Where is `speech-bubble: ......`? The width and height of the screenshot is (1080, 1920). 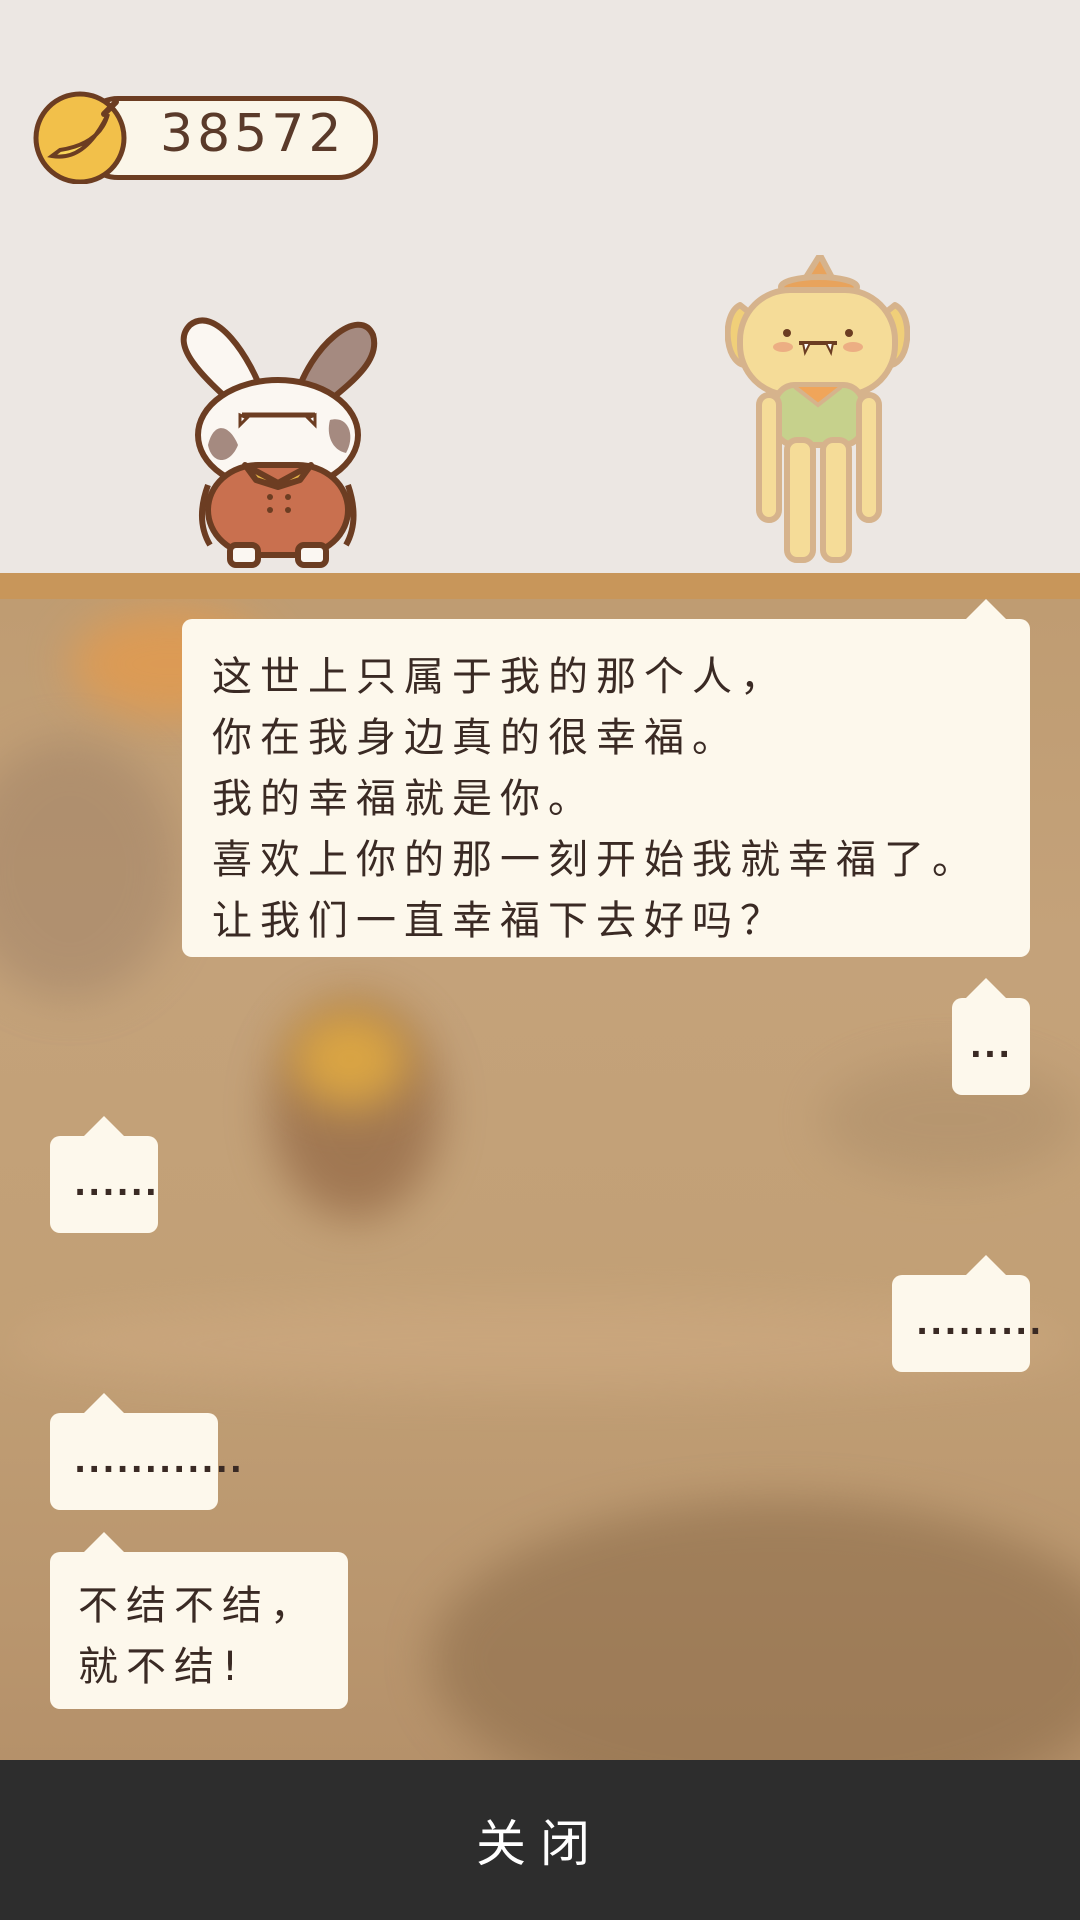 speech-bubble: ...... is located at coordinates (104, 1174).